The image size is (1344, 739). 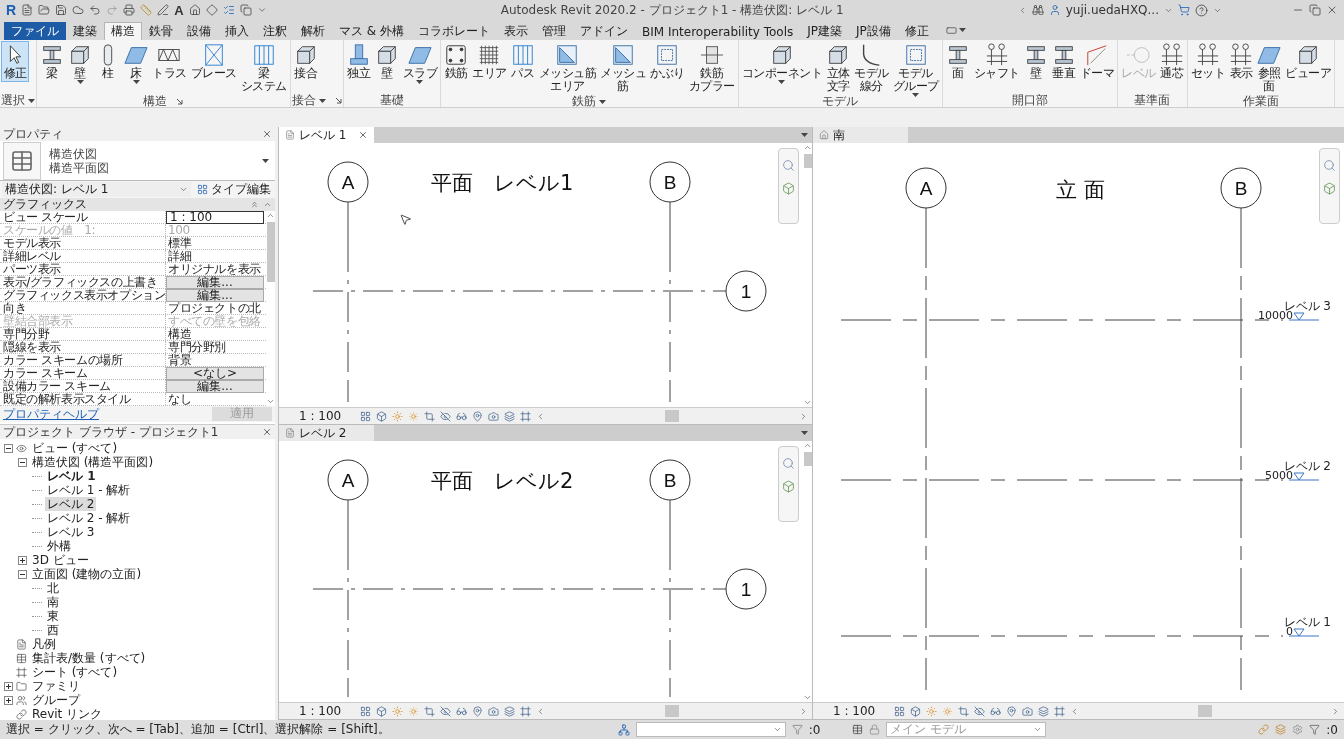 What do you see at coordinates (75, 672) in the screenshot?
I see `tree-item: シート (すべて)` at bounding box center [75, 672].